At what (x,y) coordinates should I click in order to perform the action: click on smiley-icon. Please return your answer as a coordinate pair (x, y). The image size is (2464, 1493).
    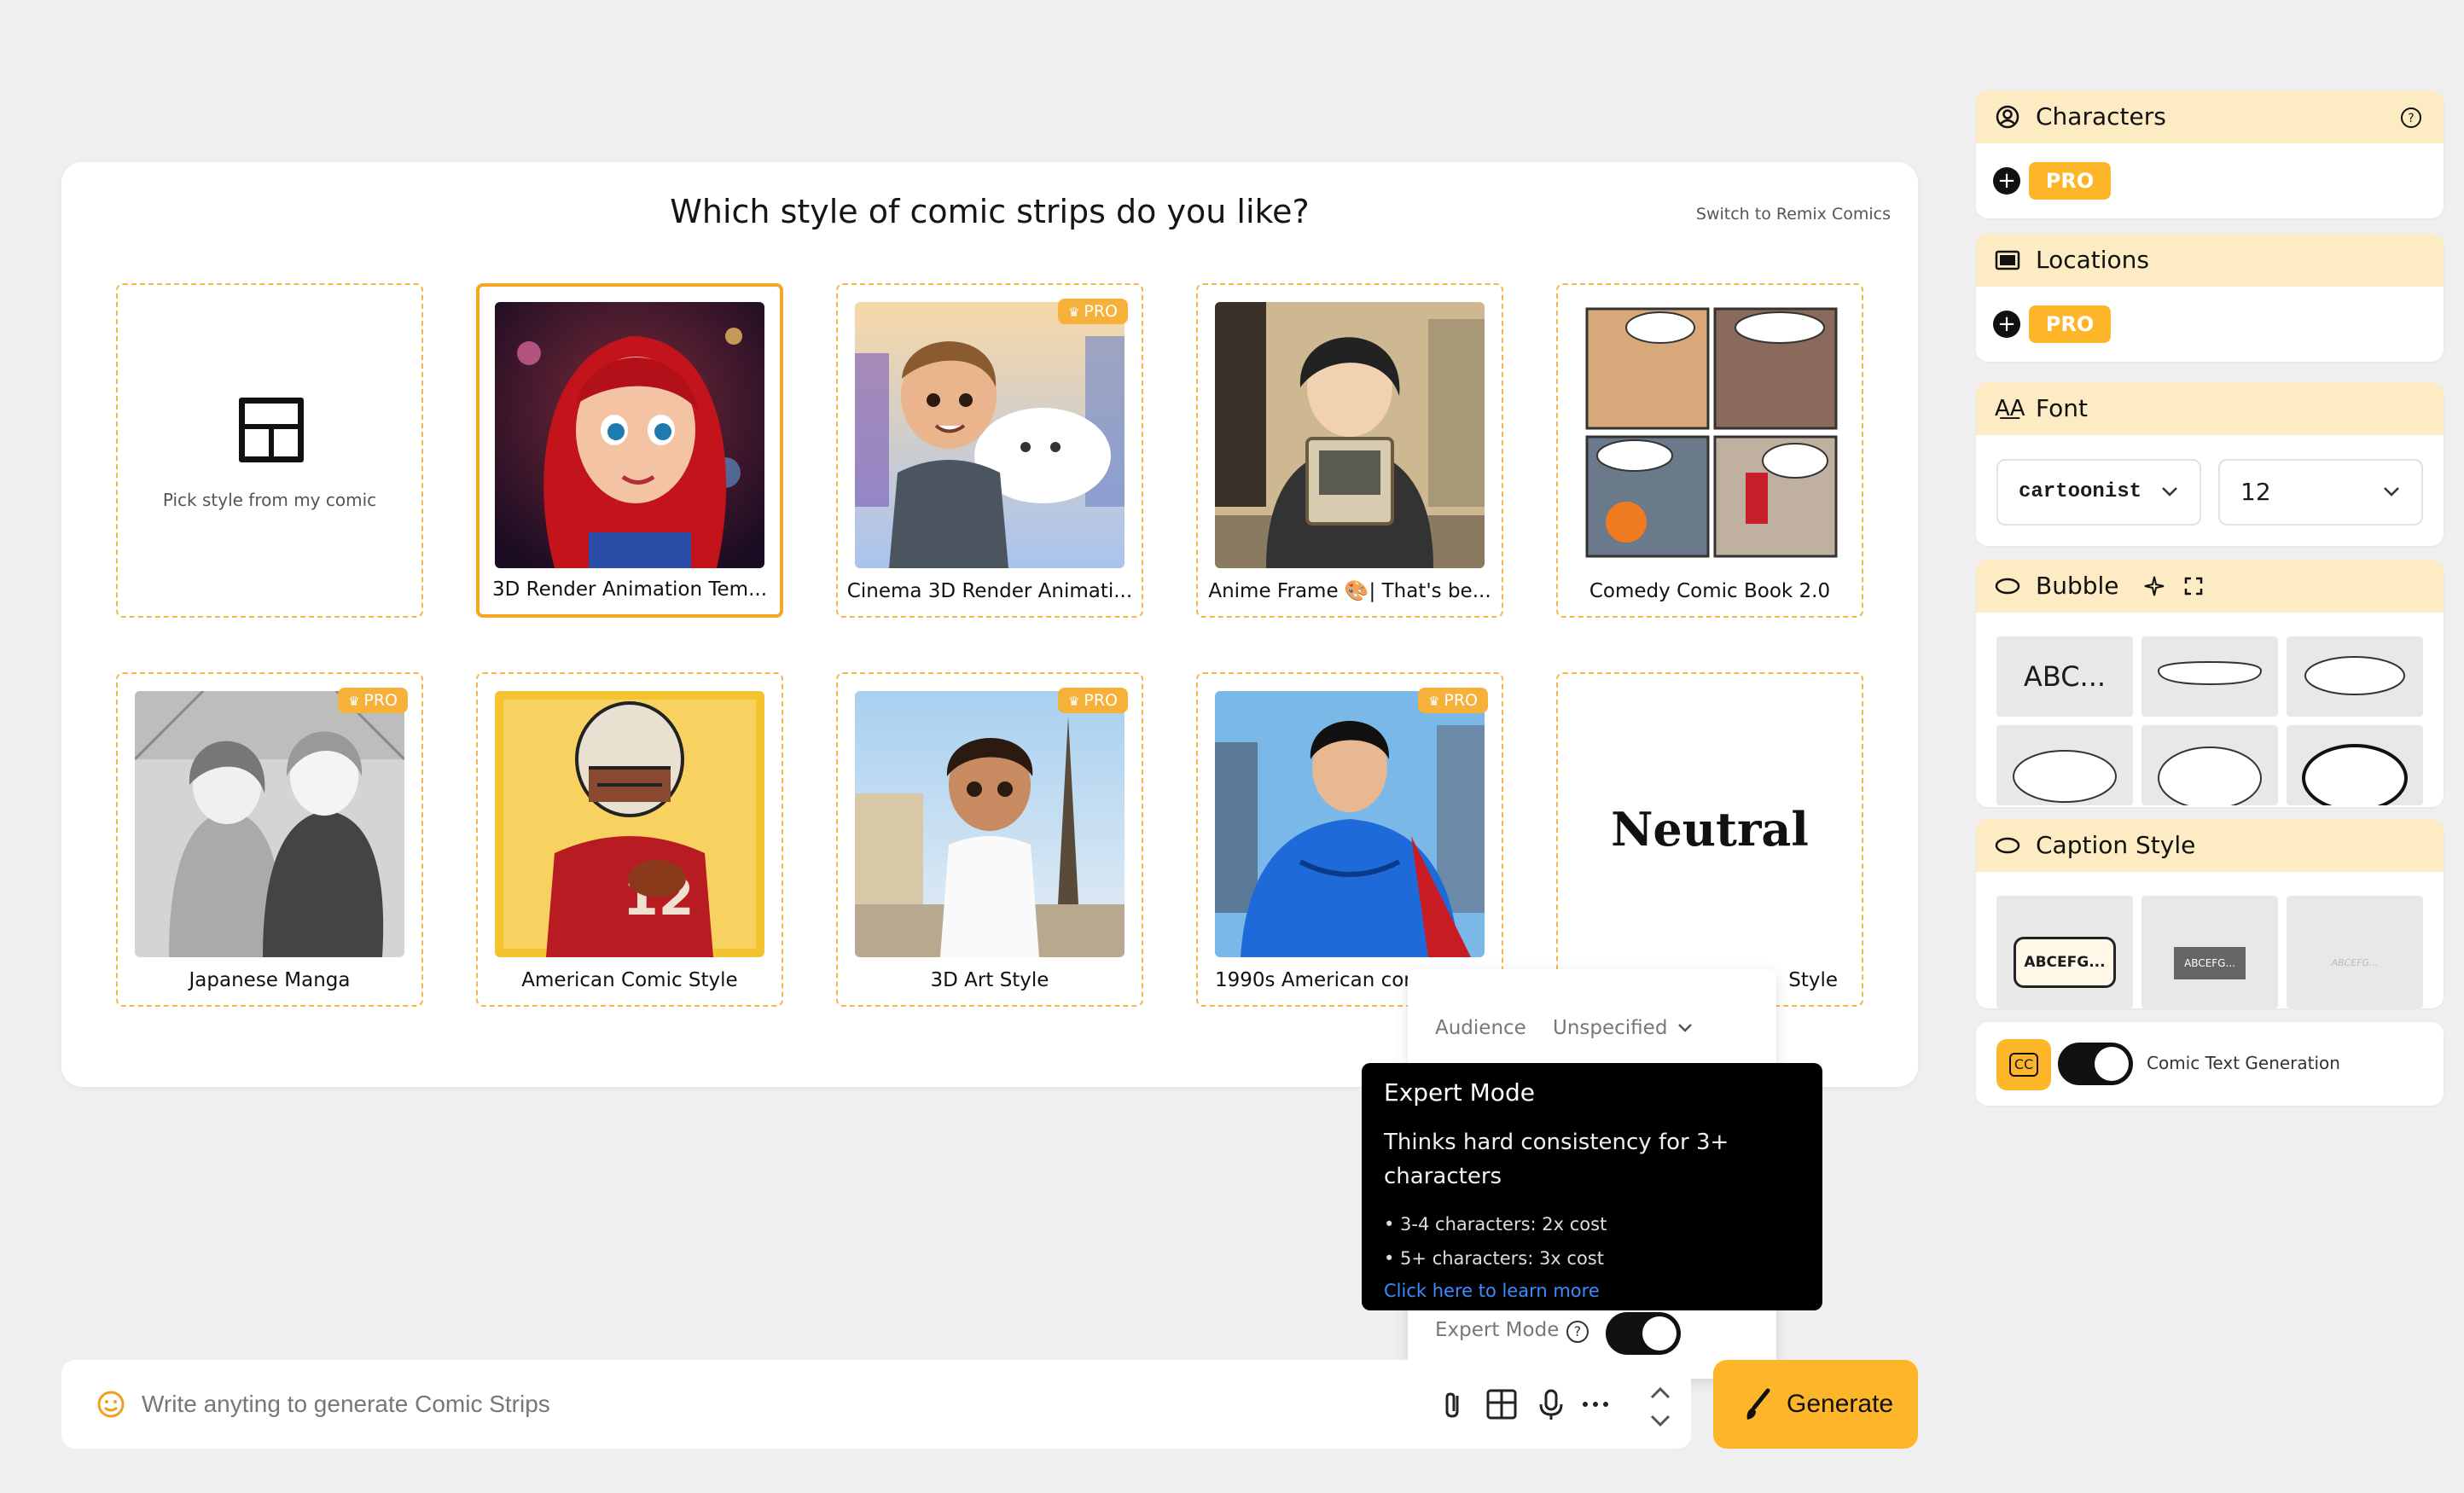
    Looking at the image, I should click on (111, 1404).